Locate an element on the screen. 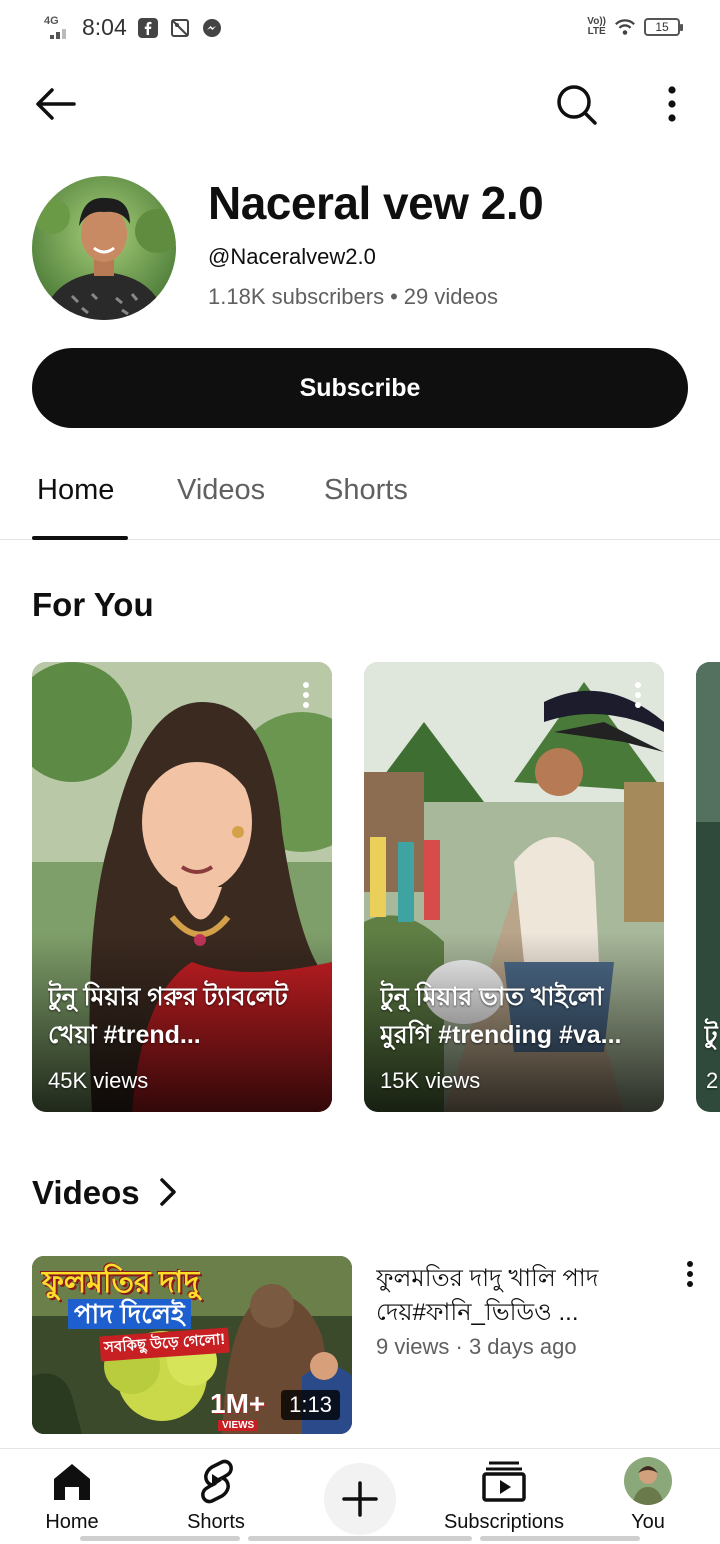  status-bar: 4G 8:04 Vo)) LTE 15 is located at coordinates (360, 28).